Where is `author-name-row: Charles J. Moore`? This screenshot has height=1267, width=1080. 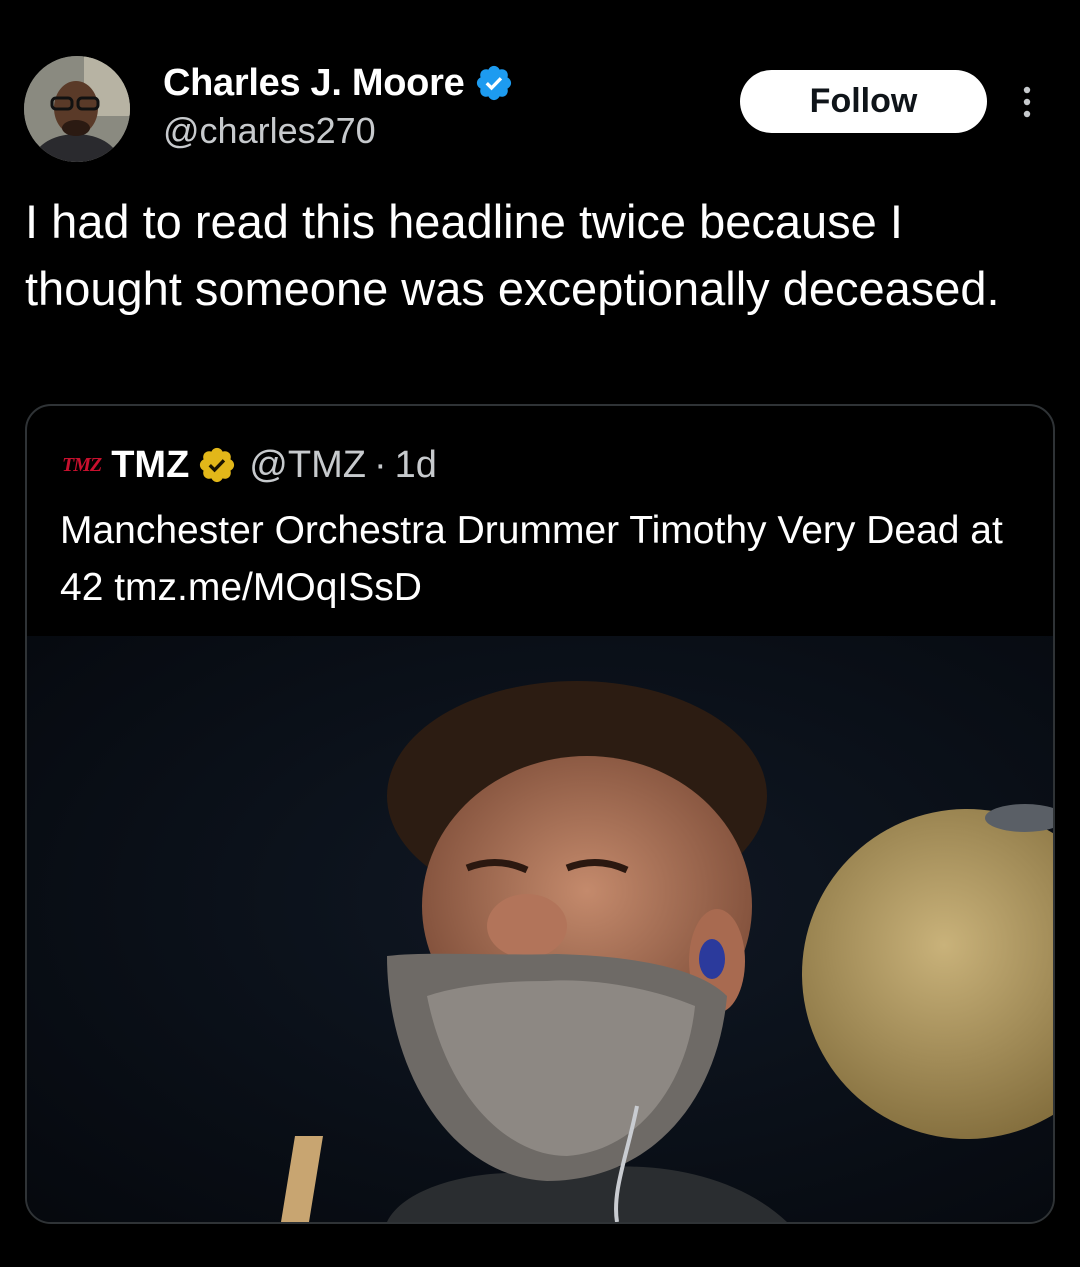 author-name-row: Charles J. Moore is located at coordinates (338, 83).